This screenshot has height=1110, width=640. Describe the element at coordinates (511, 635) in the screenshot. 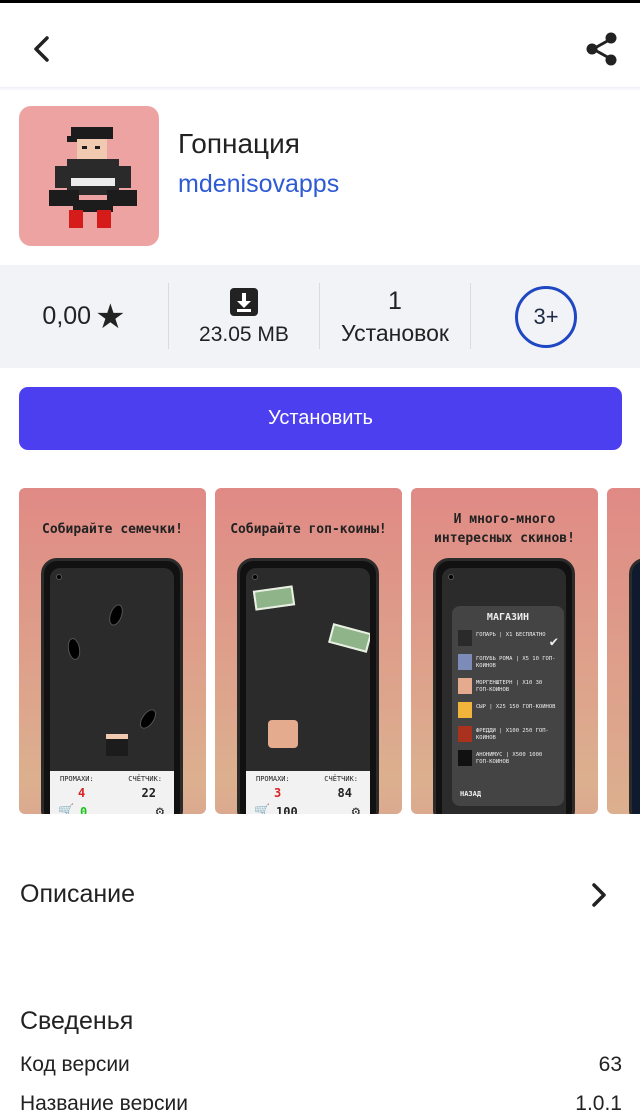

I see `store-item-text: ГОПАРЬ | X1 БЕСПЛАТНО` at that location.